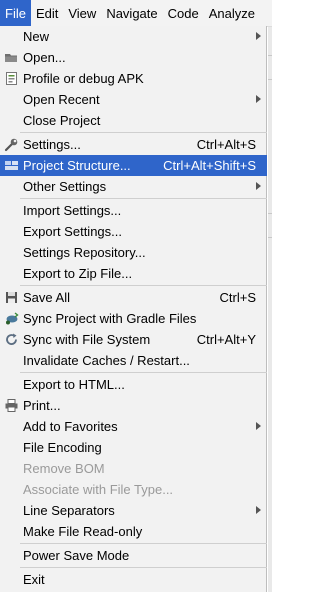  I want to click on menu-navigate: Navigate, so click(131, 13).